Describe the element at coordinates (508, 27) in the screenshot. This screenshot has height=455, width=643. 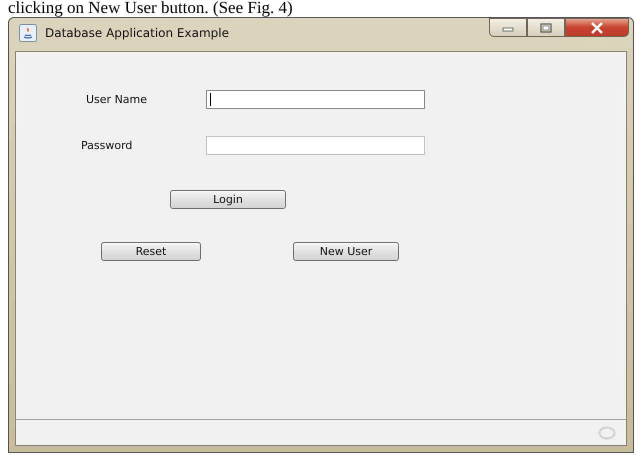
I see `minimize-button` at that location.